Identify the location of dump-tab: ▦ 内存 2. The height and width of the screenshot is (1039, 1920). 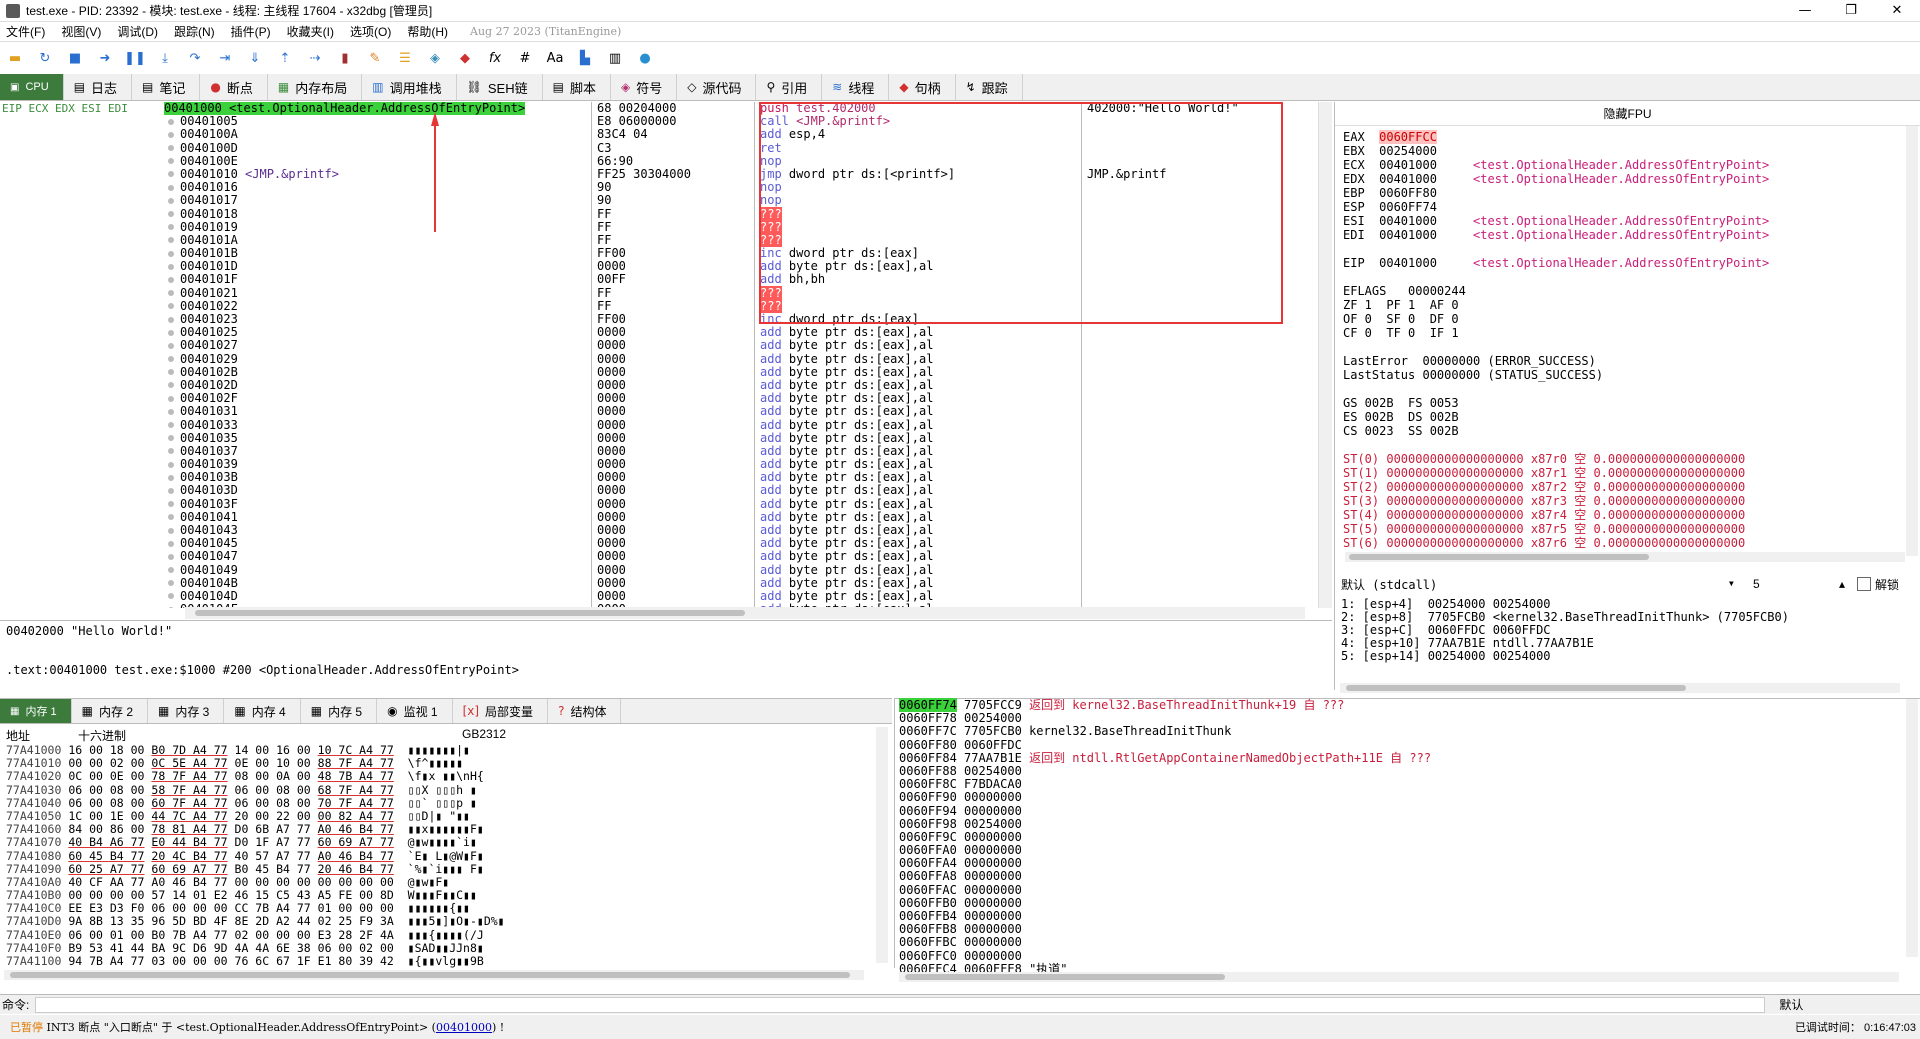
(110, 711).